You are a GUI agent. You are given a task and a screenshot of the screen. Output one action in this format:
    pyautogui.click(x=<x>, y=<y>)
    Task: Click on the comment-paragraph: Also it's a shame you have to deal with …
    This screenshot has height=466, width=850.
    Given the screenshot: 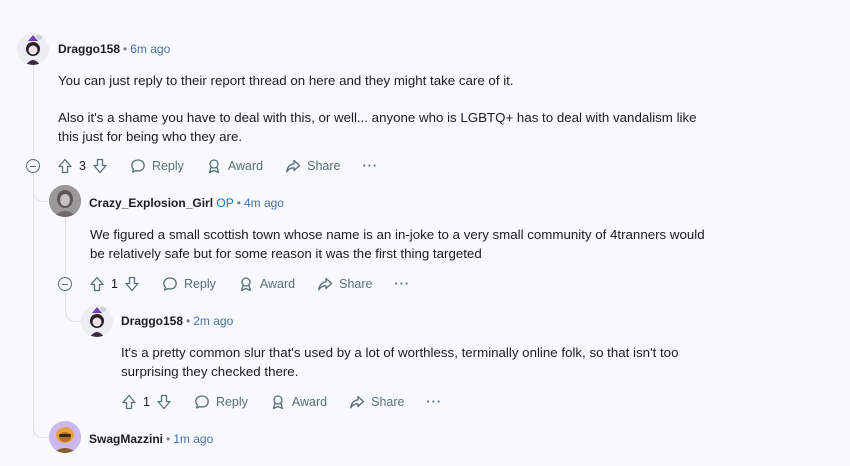 What is the action you would take?
    pyautogui.click(x=377, y=127)
    